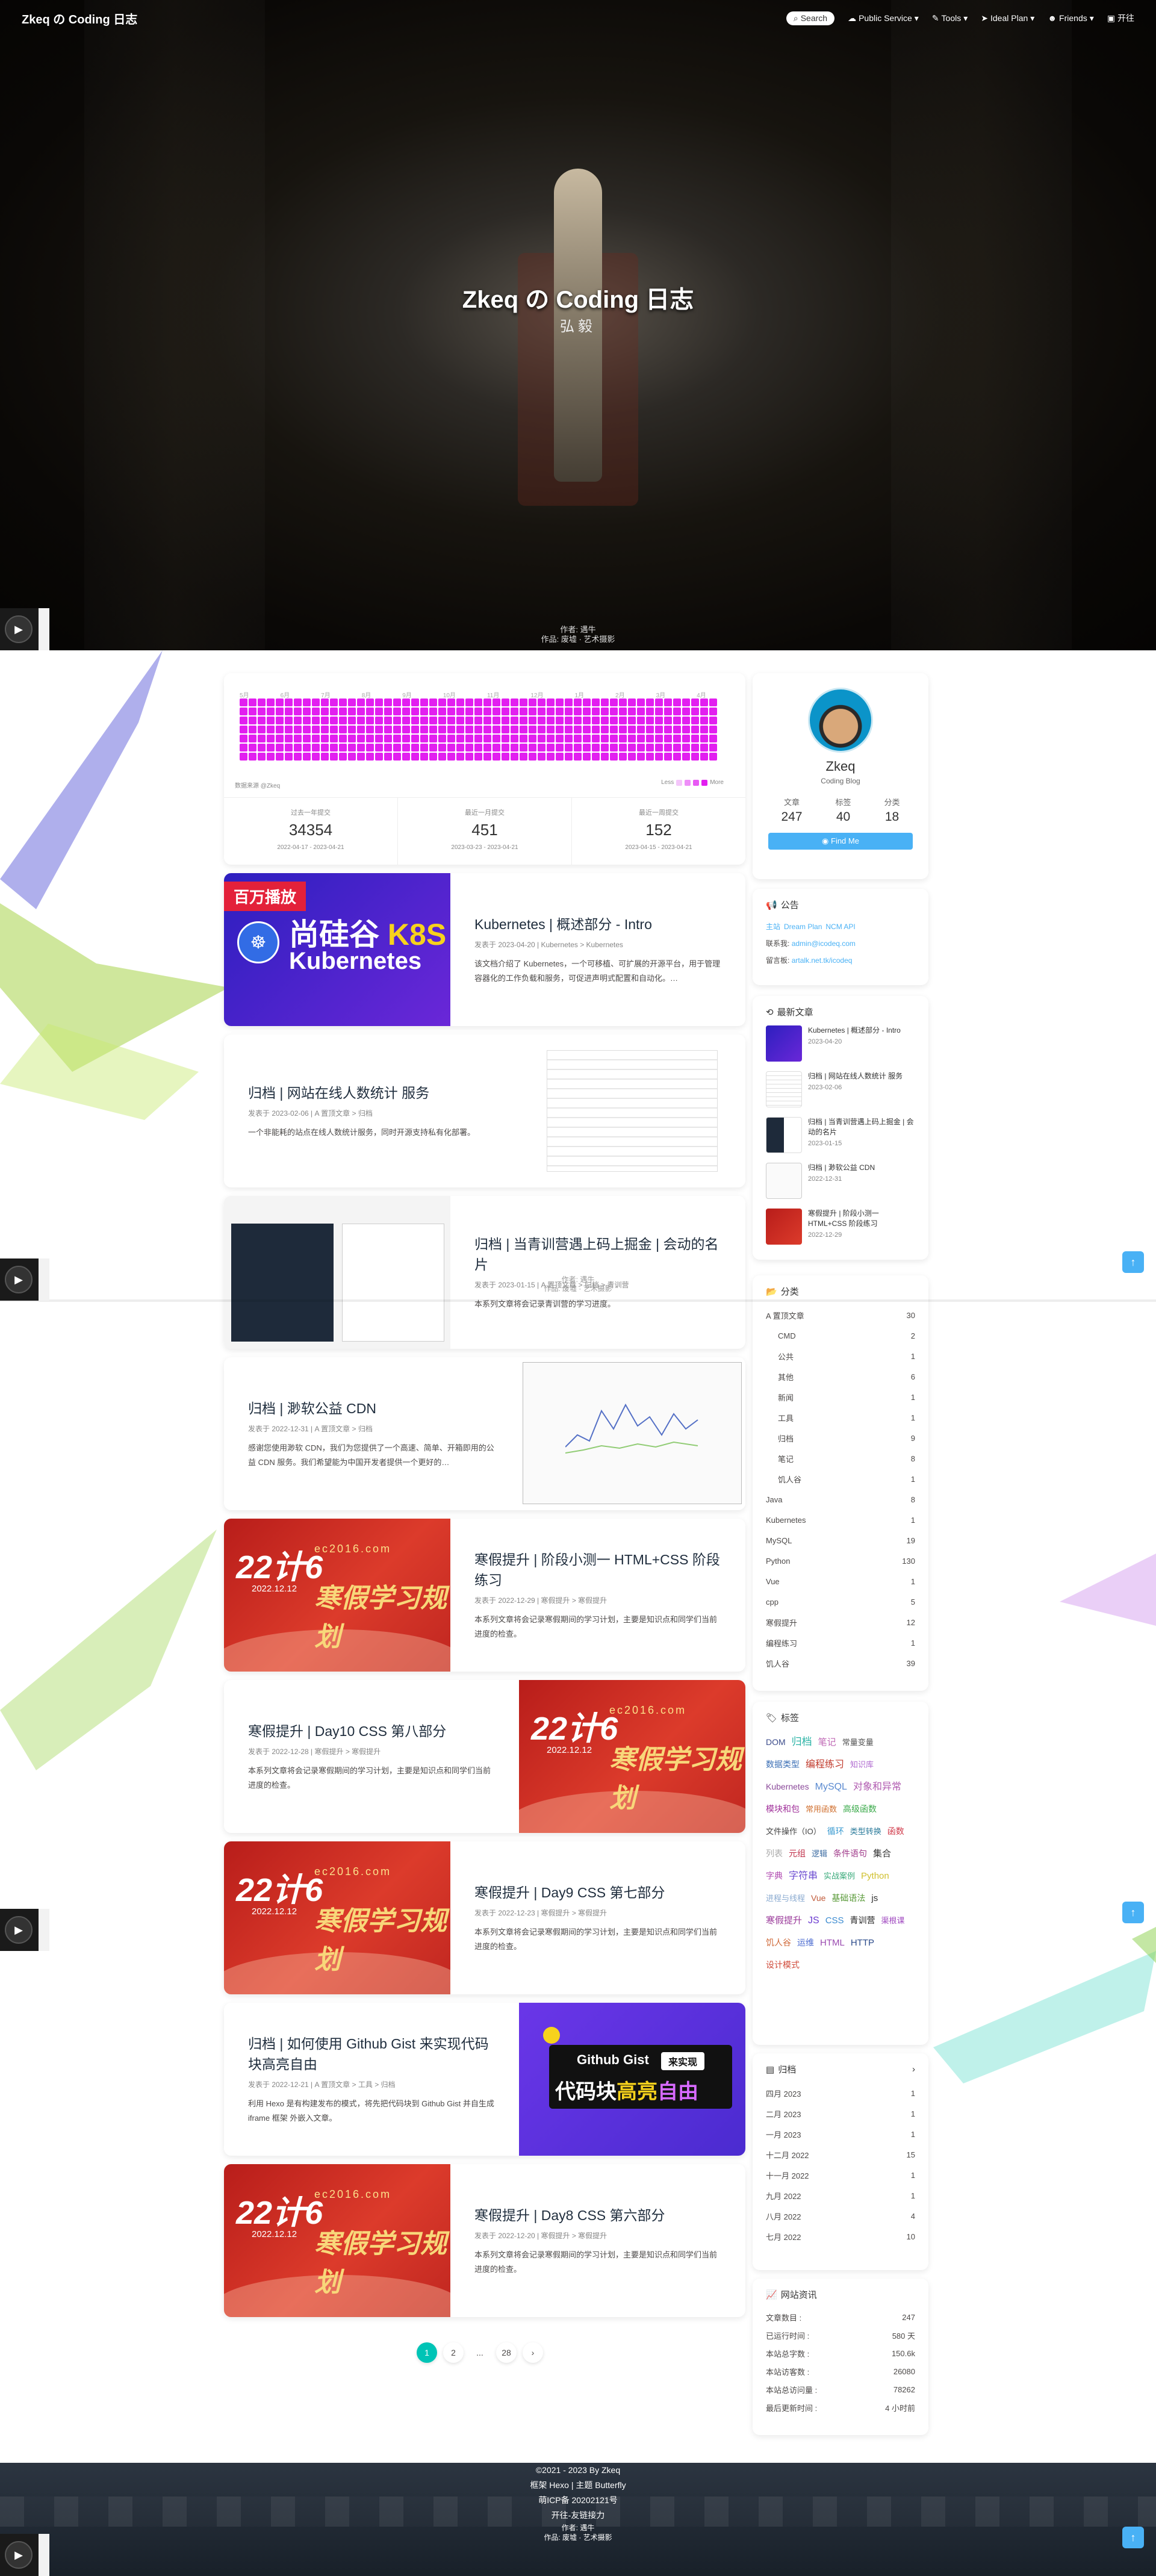 This screenshot has height=2576, width=1156. I want to click on post-title: 寒假提升 | 阶段小测一 HTML+CSS 阶段练习, so click(597, 1570).